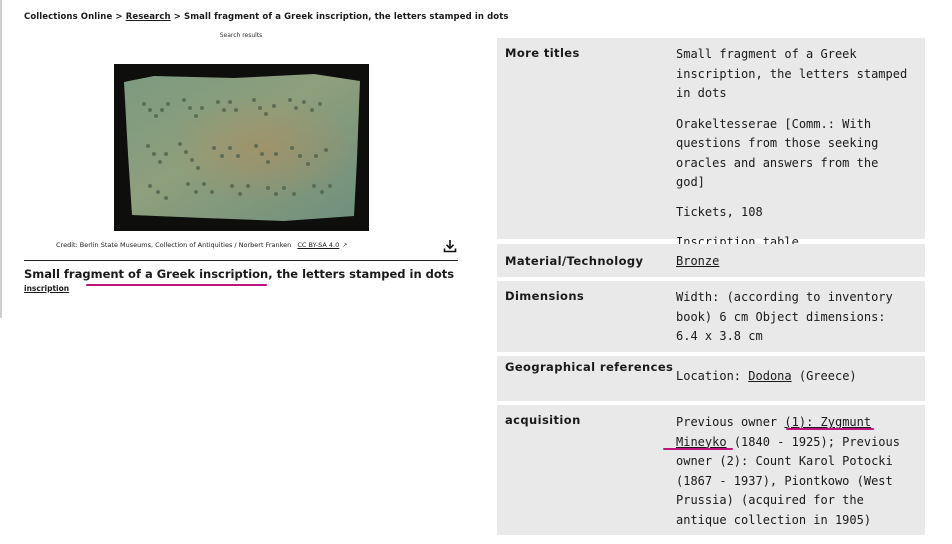 Image resolution: width=952 pixels, height=544 pixels. What do you see at coordinates (589, 367) in the screenshot?
I see `geo-label: Geographical references` at bounding box center [589, 367].